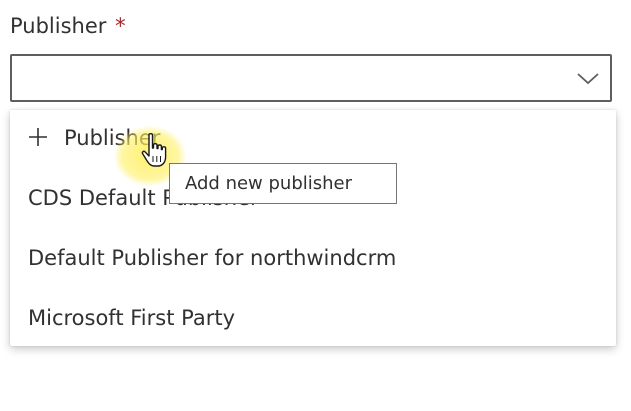  Describe the element at coordinates (588, 78) in the screenshot. I see `chevron-down-icon` at that location.